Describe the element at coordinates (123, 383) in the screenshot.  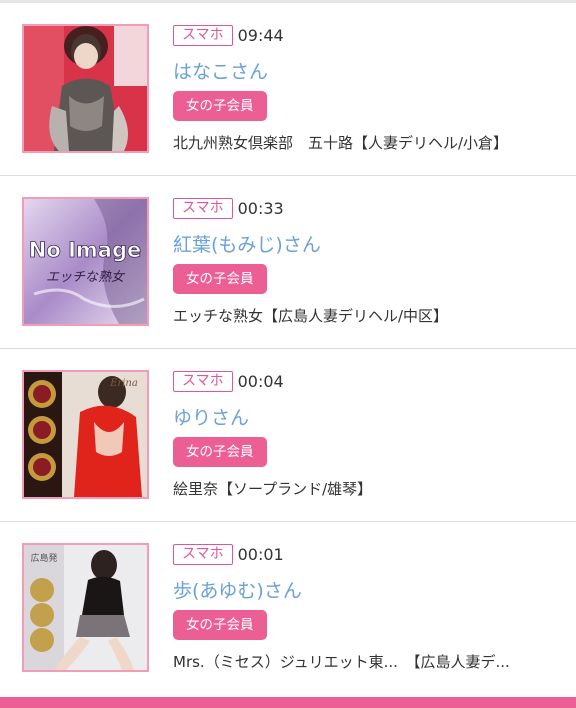
I see `thumb-name-text: Erina` at that location.